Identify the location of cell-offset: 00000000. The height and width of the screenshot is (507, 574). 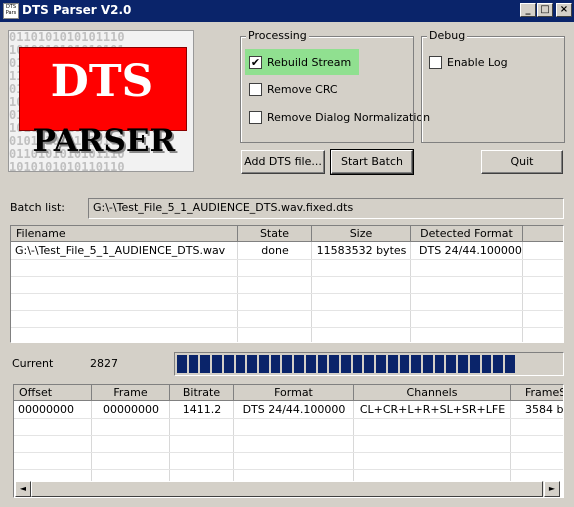
(46, 409).